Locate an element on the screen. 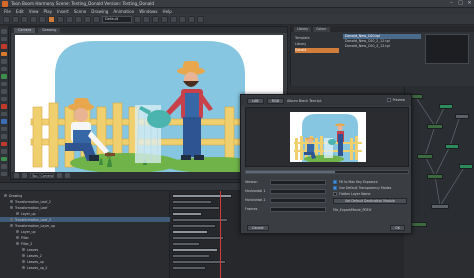 This screenshot has height=278, width=474. menu-windows: Windows is located at coordinates (148, 11).